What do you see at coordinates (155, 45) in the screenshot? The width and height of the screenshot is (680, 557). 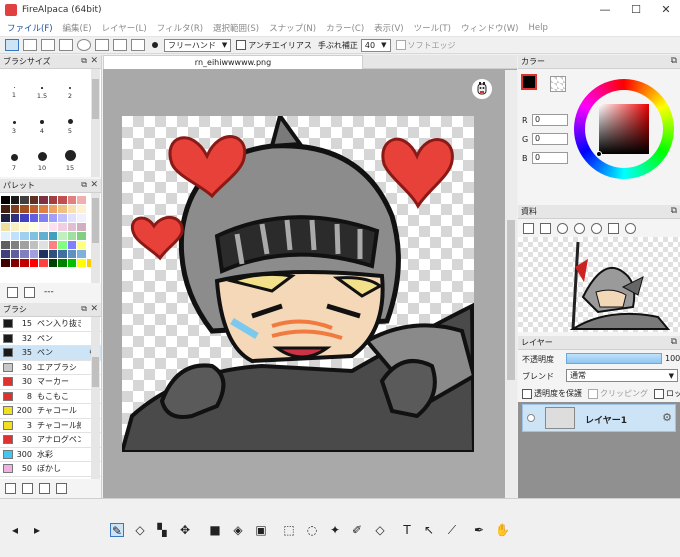 I see `snap-settings-icon` at bounding box center [155, 45].